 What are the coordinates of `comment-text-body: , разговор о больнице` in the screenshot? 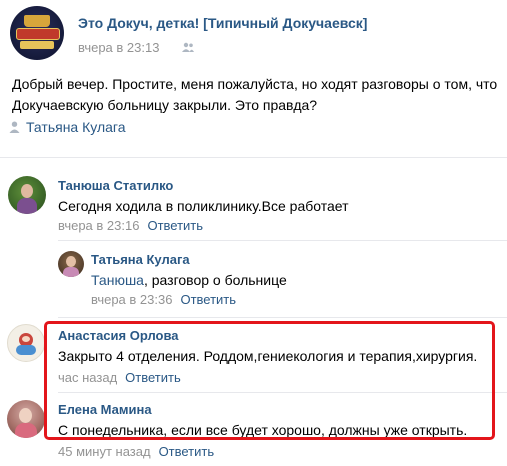 It's located at (215, 280).